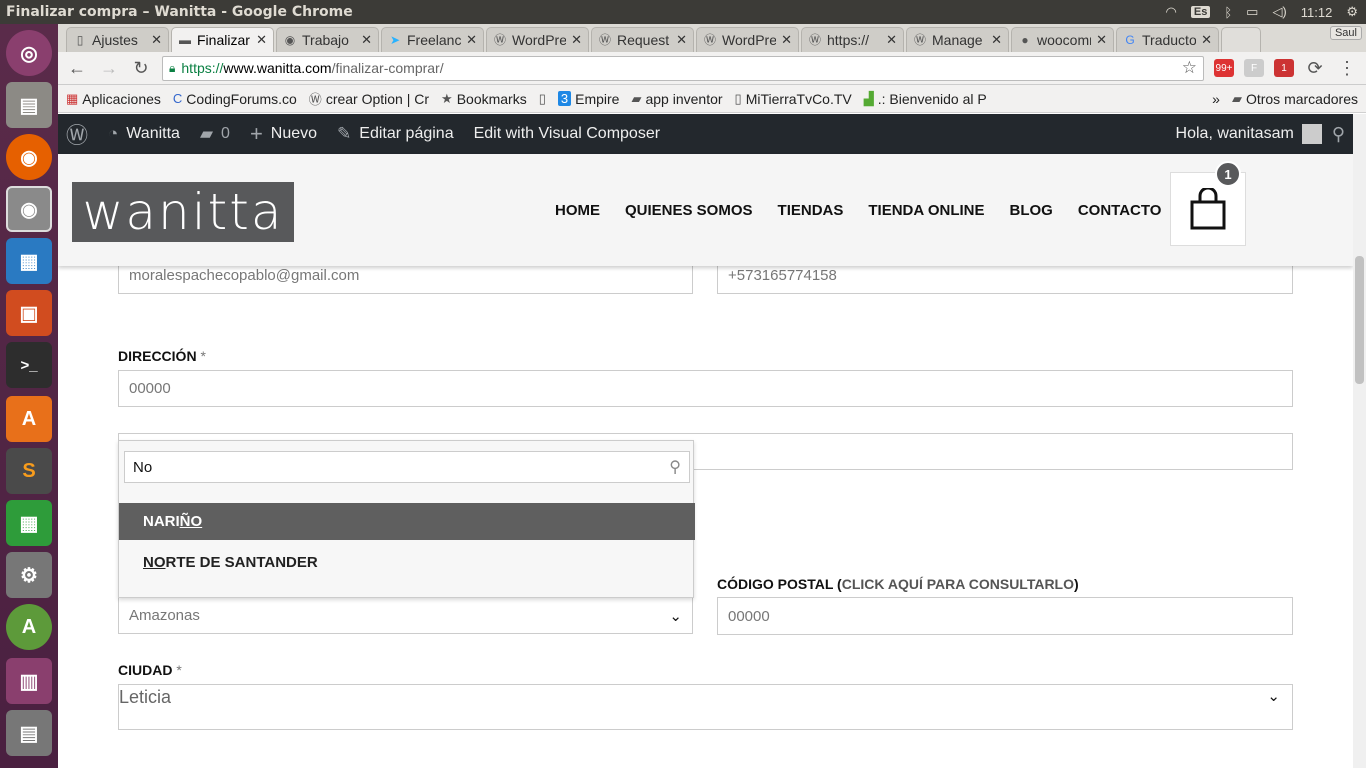 This screenshot has width=1366, height=768. Describe the element at coordinates (542, 99) in the screenshot. I see `bookmark: ▯` at that location.